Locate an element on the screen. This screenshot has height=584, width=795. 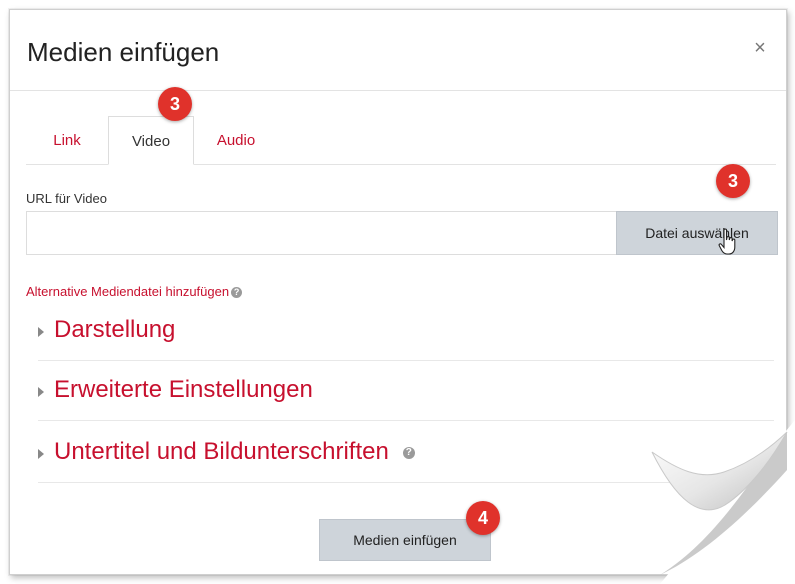
section-subtitles-captions: Untertitel und Bildunterschriften? is located at coordinates (406, 456).